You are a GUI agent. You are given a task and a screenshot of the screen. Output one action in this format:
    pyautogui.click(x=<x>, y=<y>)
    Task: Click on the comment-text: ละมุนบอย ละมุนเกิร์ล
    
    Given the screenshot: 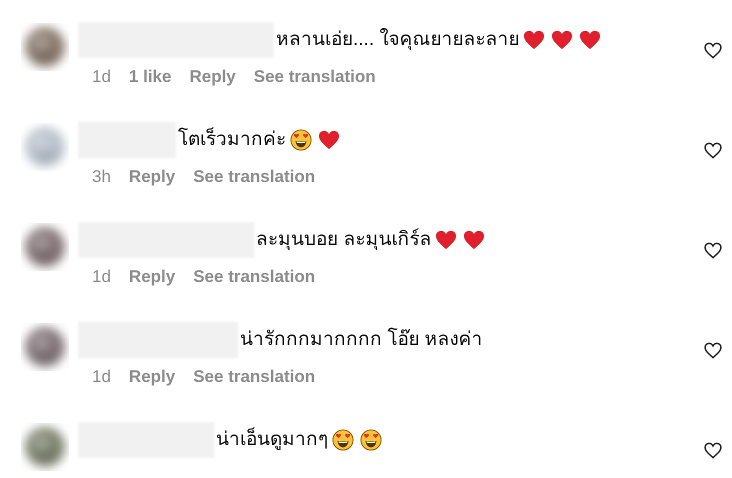 What is the action you would take?
    pyautogui.click(x=344, y=239)
    